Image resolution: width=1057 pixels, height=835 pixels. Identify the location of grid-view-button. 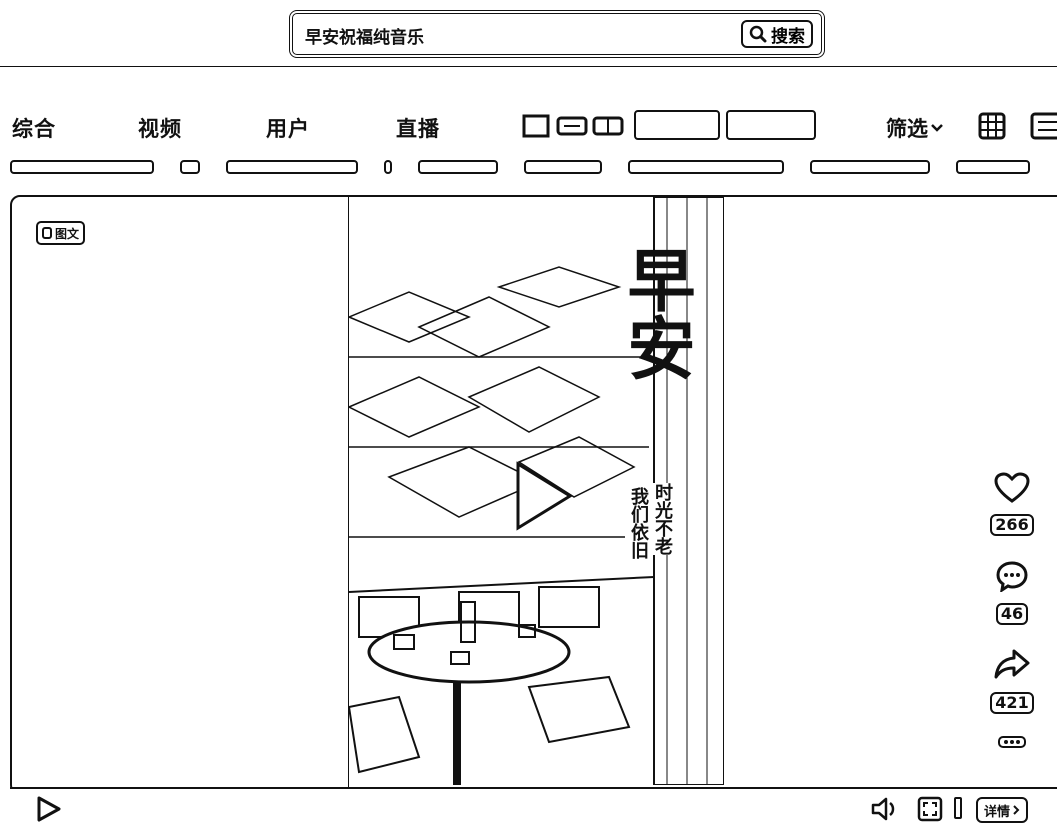
(992, 128).